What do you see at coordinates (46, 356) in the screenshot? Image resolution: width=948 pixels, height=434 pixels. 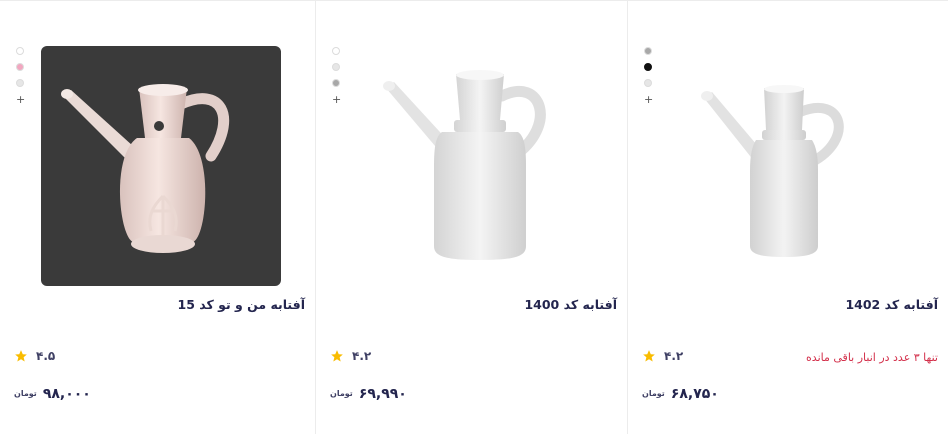 I see `rating-value: ۴.۵` at bounding box center [46, 356].